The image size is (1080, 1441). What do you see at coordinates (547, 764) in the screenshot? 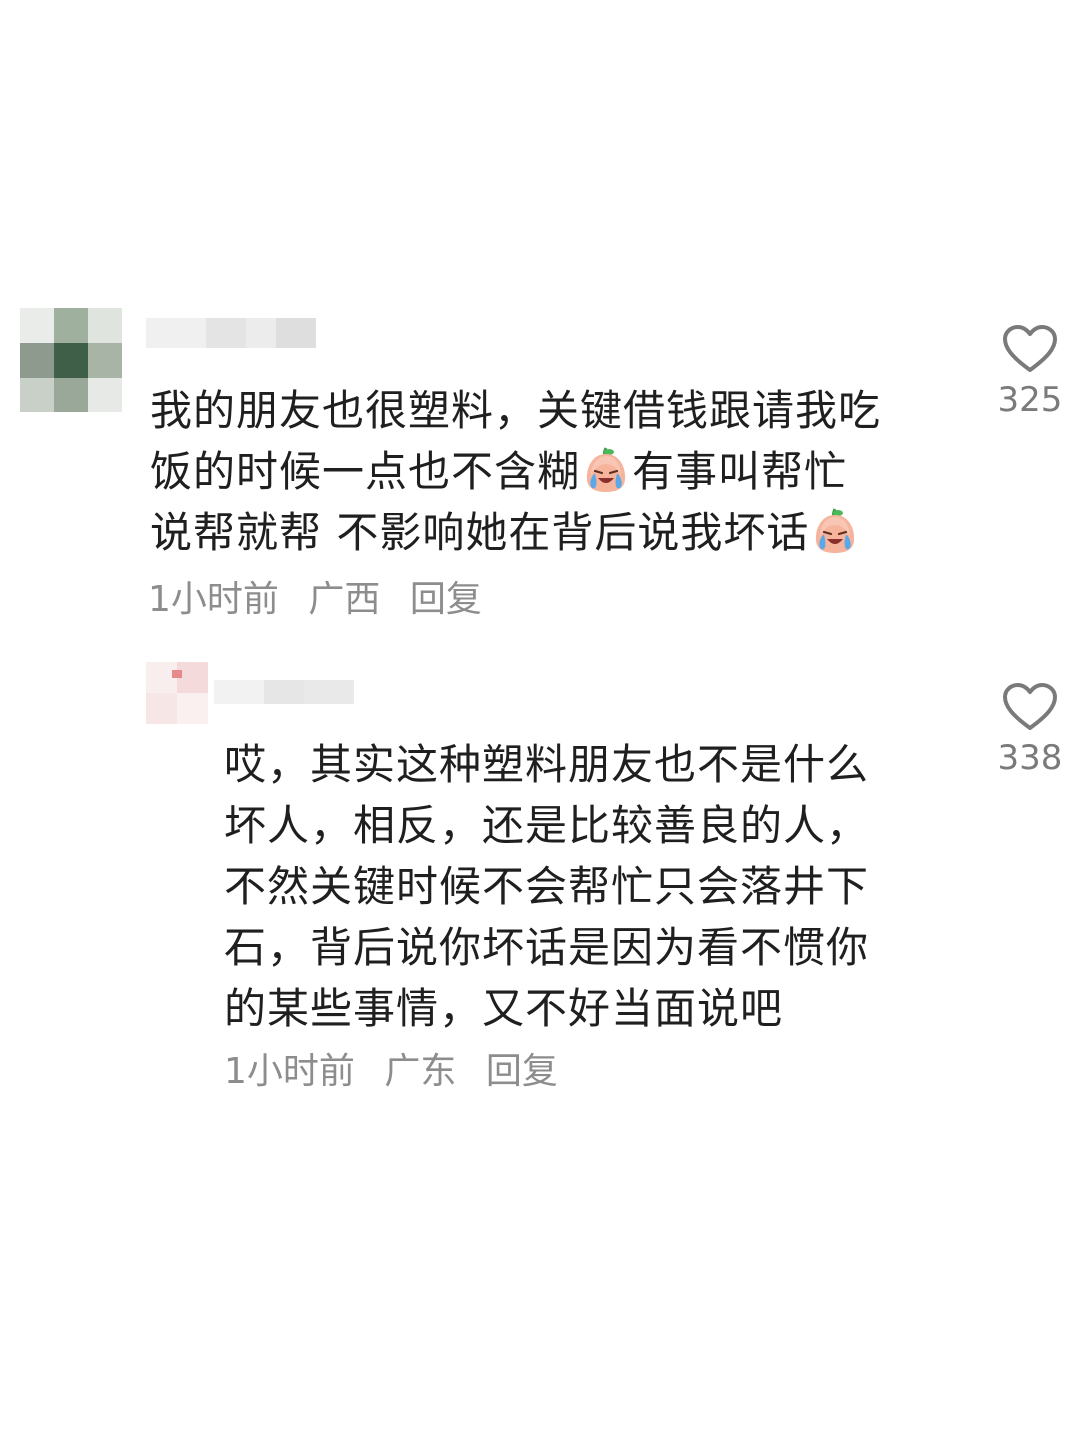
I see `comment-line: 哎，其实这种塑料朋友也不是什么` at bounding box center [547, 764].